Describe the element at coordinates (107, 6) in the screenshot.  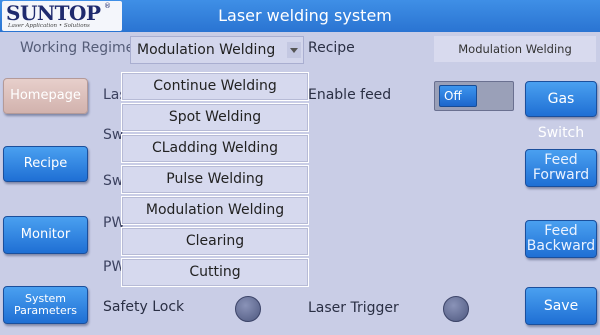
I see `logo-registered-mark: ®` at that location.